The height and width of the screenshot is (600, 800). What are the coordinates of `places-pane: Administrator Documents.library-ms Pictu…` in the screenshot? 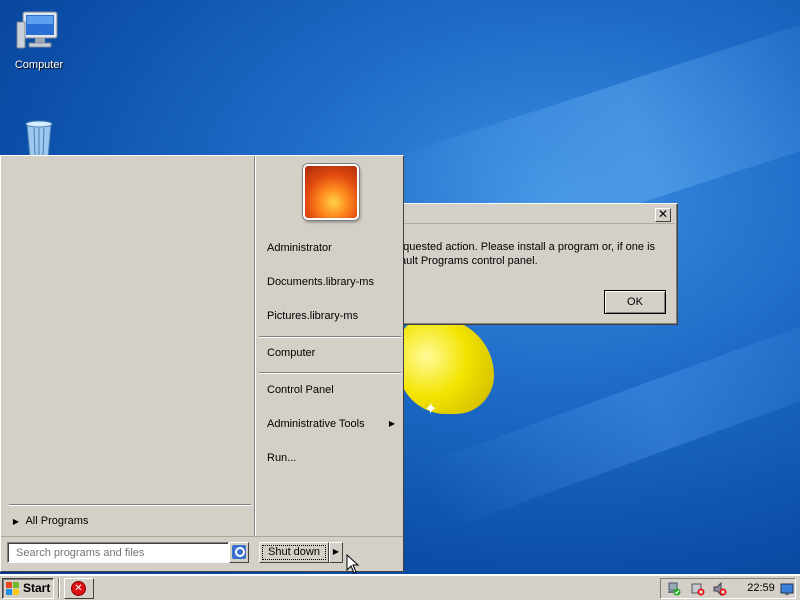 It's located at (330, 346).